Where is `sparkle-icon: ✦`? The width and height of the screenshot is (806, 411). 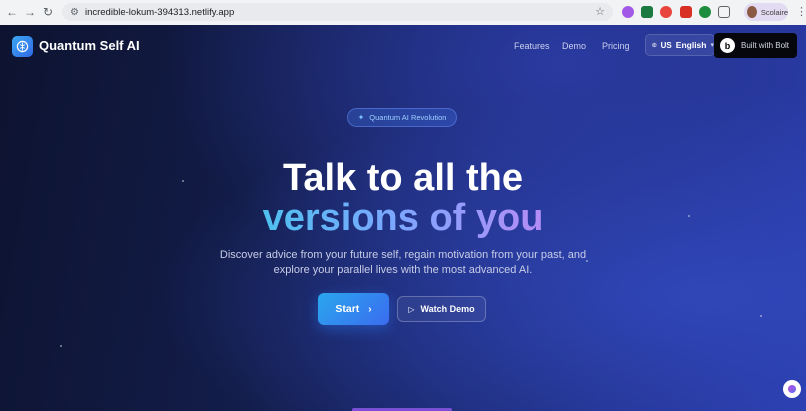 sparkle-icon: ✦ is located at coordinates (361, 117).